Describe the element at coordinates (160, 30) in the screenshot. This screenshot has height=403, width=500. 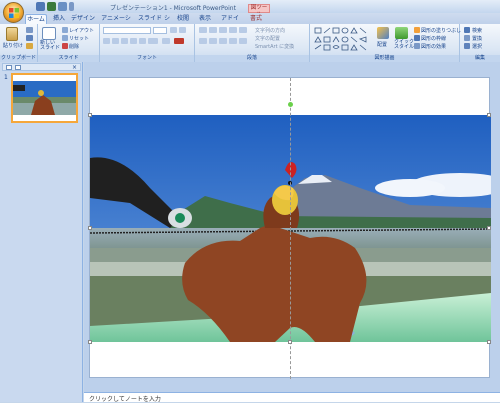
I see `font-size-combo` at that location.